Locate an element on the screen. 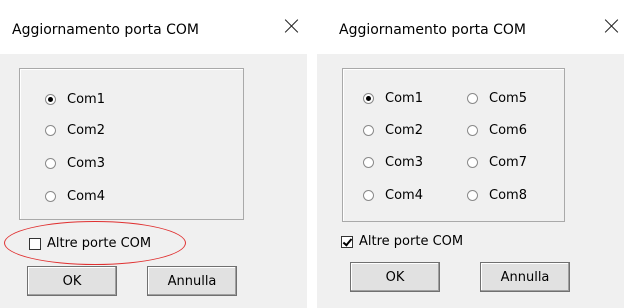 The image size is (624, 308). radio-com5: Com5 is located at coordinates (497, 98).